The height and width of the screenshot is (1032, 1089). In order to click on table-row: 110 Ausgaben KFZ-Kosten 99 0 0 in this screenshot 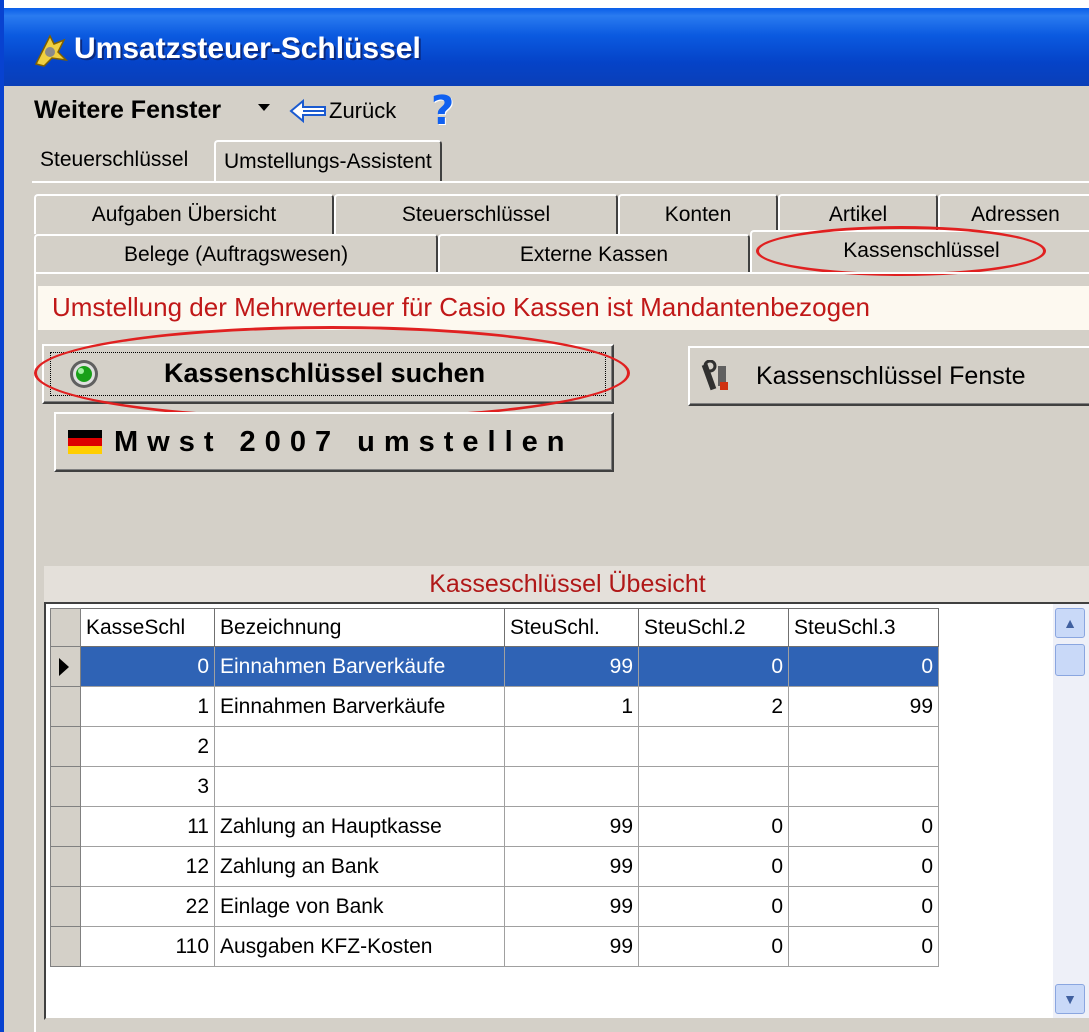, I will do `click(494, 946)`.